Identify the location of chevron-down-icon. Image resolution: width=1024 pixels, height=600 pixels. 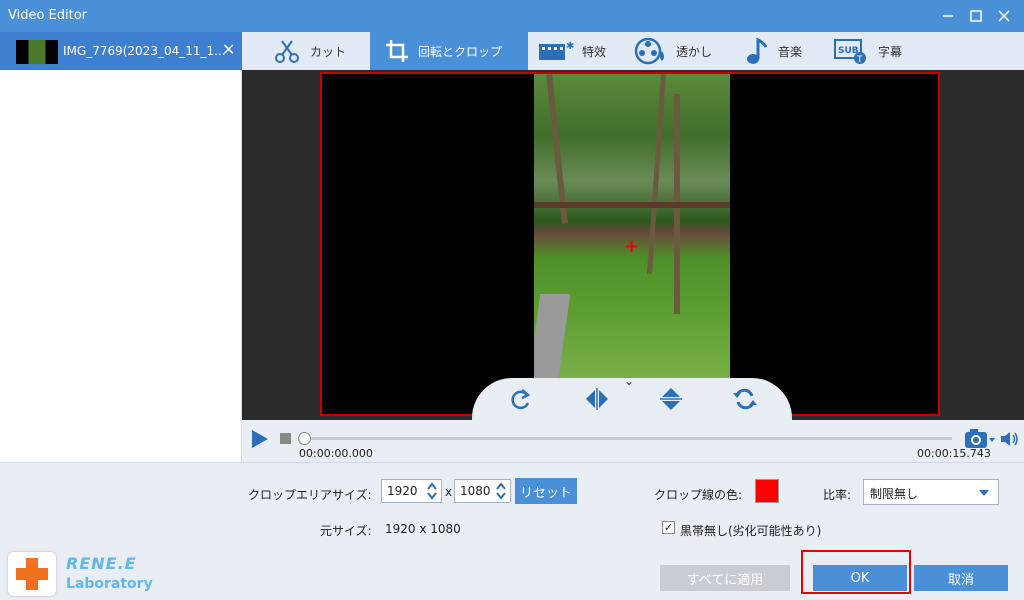
(984, 493).